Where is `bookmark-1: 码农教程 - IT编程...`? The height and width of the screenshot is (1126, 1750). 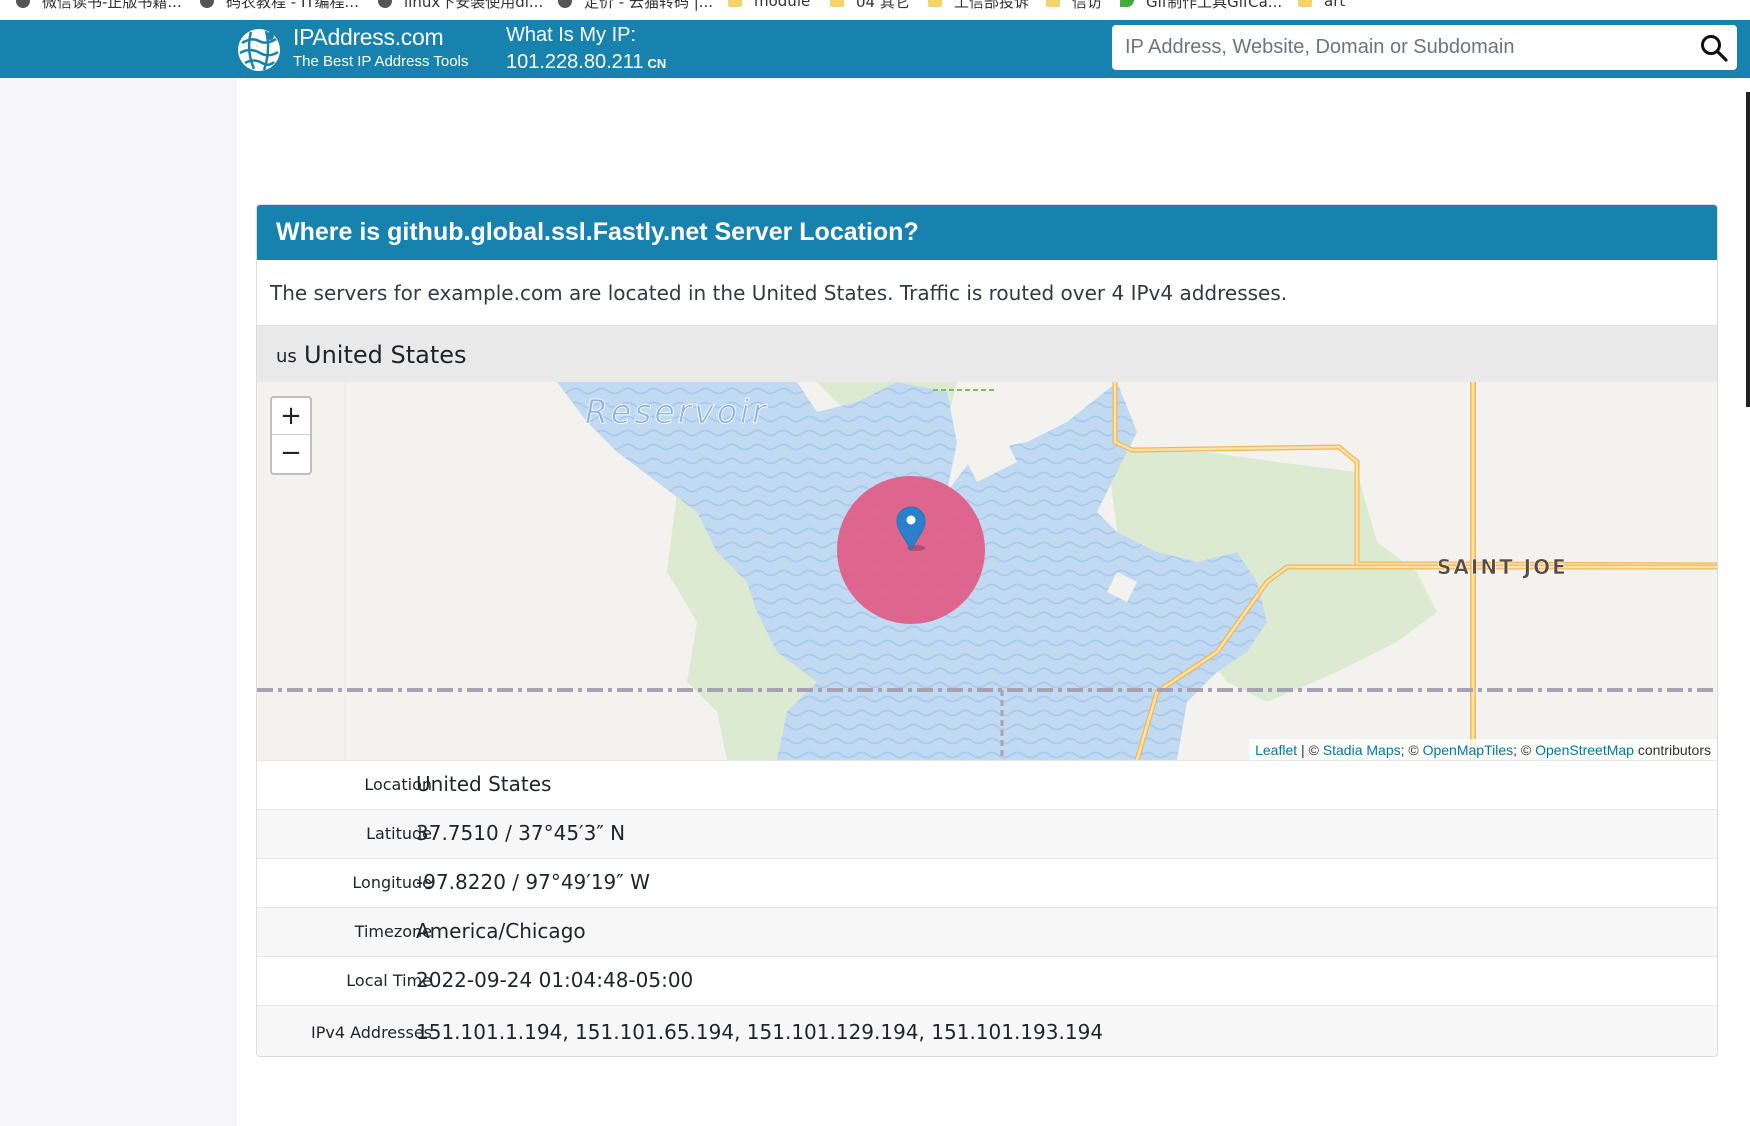
bookmark-1: 码农教程 - IT编程... is located at coordinates (279, 5).